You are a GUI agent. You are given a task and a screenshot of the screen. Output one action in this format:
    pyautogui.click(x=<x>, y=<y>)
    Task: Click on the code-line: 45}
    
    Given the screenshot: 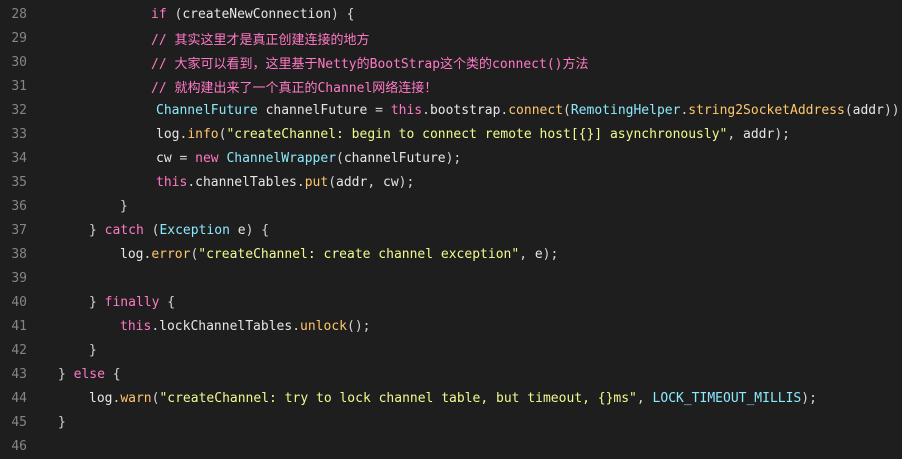 What is the action you would take?
    pyautogui.click(x=451, y=422)
    